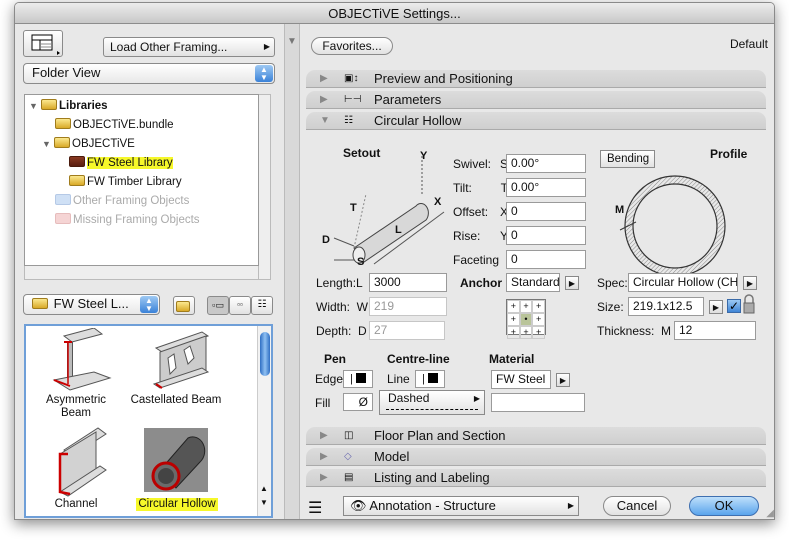 Image resolution: width=789 pixels, height=544 pixels. What do you see at coordinates (734, 306) in the screenshot?
I see `size-lock-checkbox: ✓` at bounding box center [734, 306].